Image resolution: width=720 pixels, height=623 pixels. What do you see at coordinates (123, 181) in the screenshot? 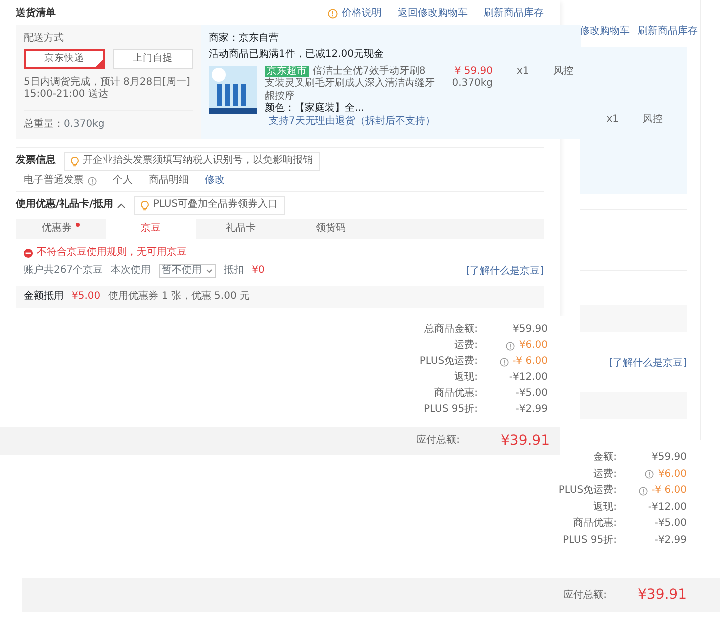
I see `invoice-title: 个人` at bounding box center [123, 181].